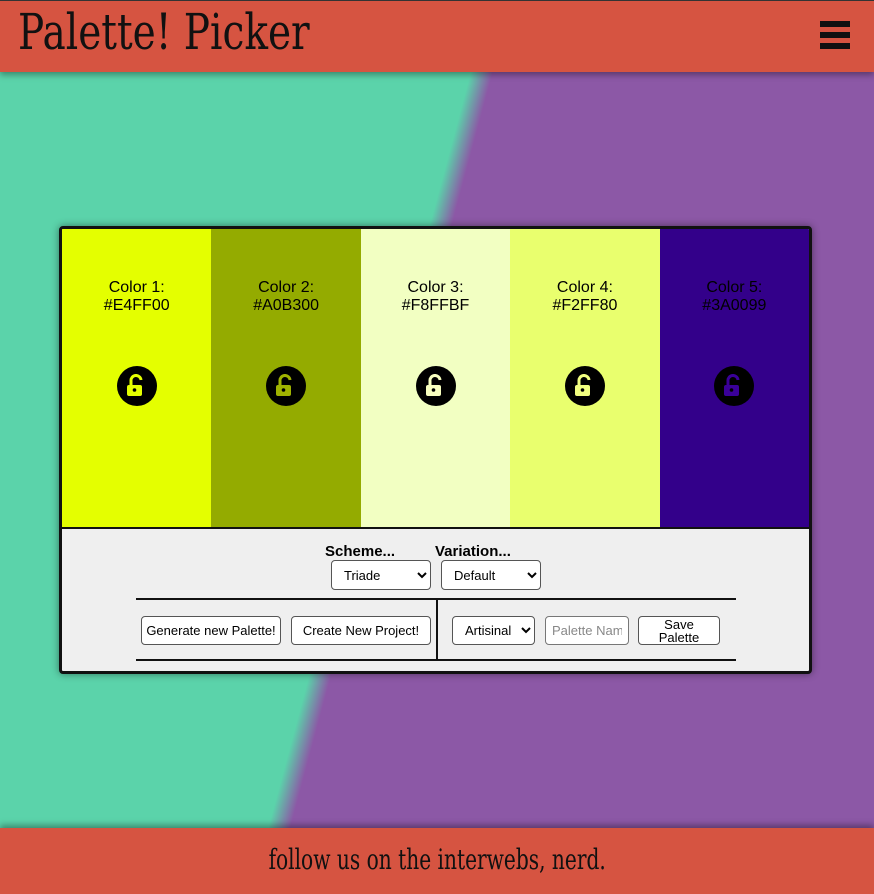  What do you see at coordinates (585, 305) in the screenshot?
I see `swatch-hex: #F2FF80` at bounding box center [585, 305].